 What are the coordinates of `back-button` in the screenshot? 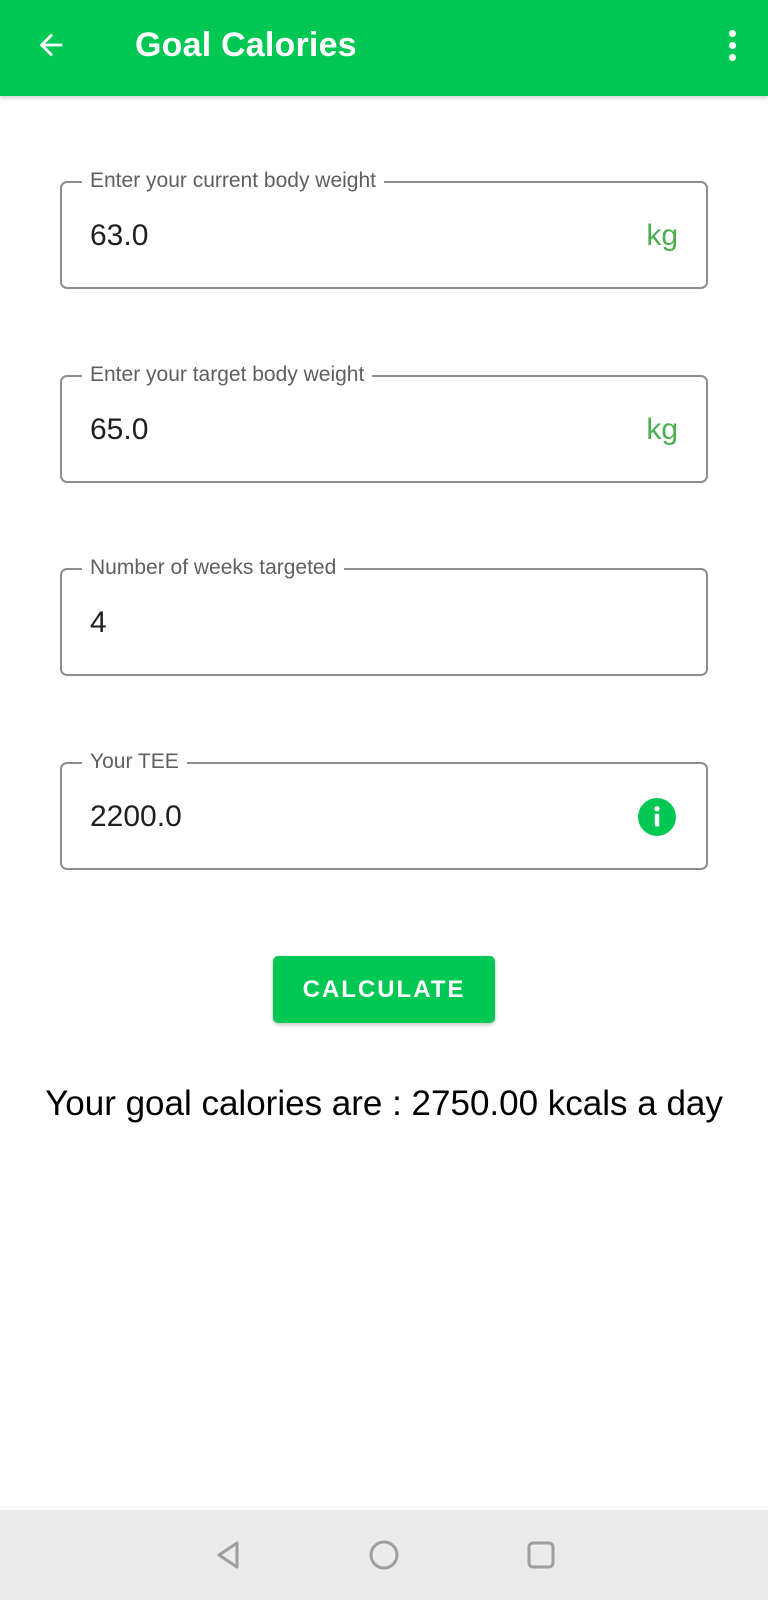 It's located at (51, 45).